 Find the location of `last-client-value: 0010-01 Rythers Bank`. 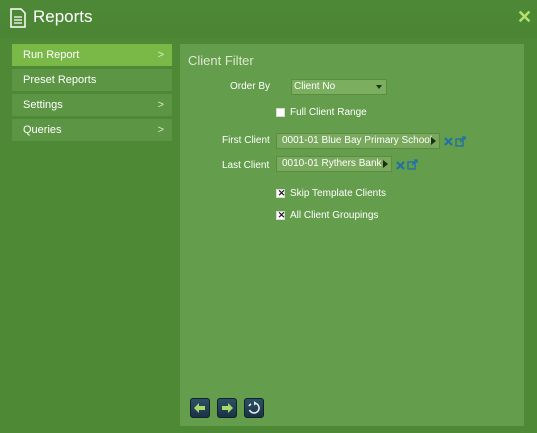

last-client-value: 0010-01 Rythers Bank is located at coordinates (332, 163).